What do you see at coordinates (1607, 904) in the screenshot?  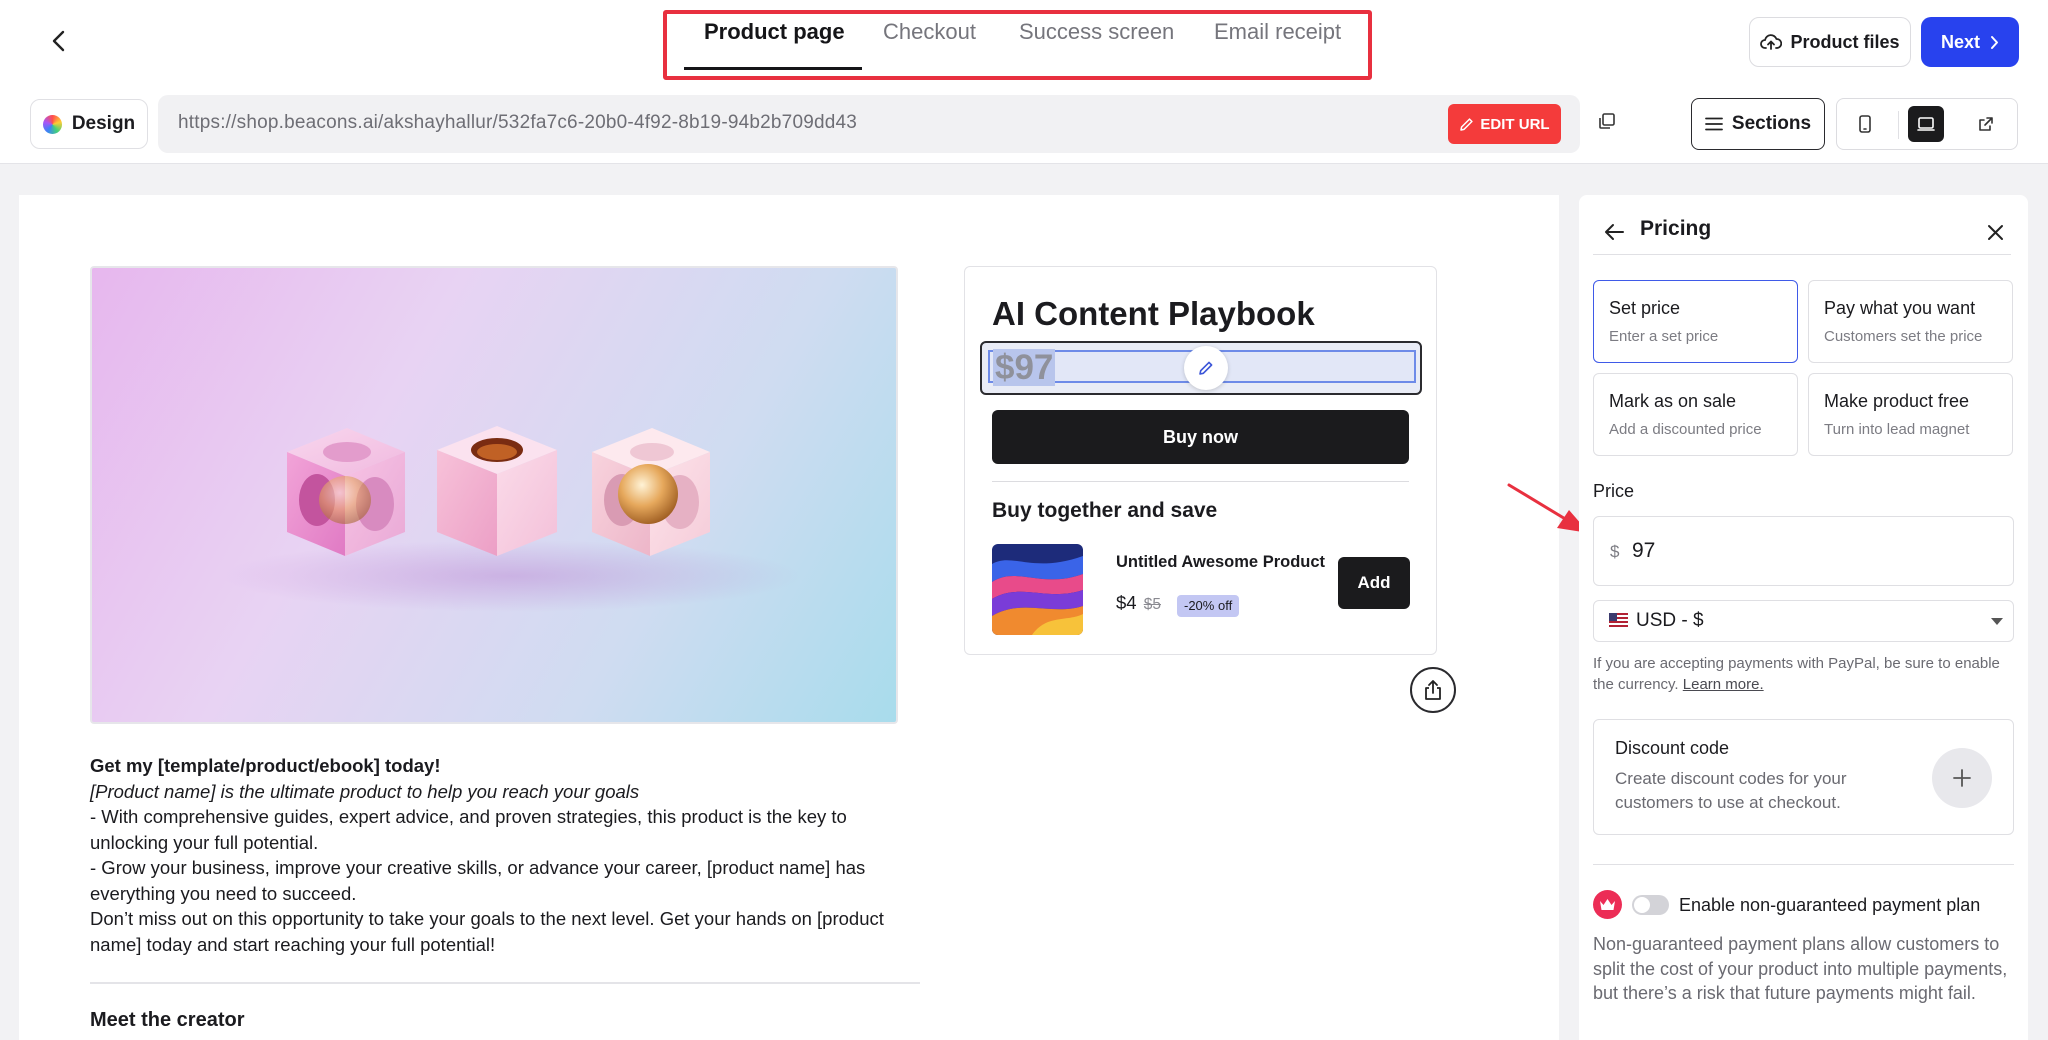 I see `crown-icon` at bounding box center [1607, 904].